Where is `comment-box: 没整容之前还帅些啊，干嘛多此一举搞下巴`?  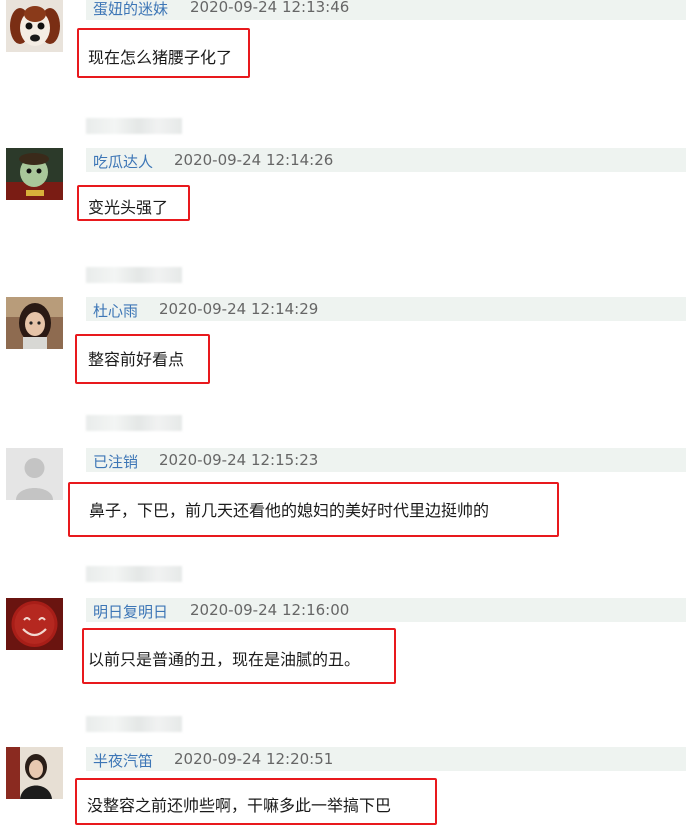 comment-box: 没整容之前还帅些啊，干嘛多此一举搞下巴 is located at coordinates (256, 801).